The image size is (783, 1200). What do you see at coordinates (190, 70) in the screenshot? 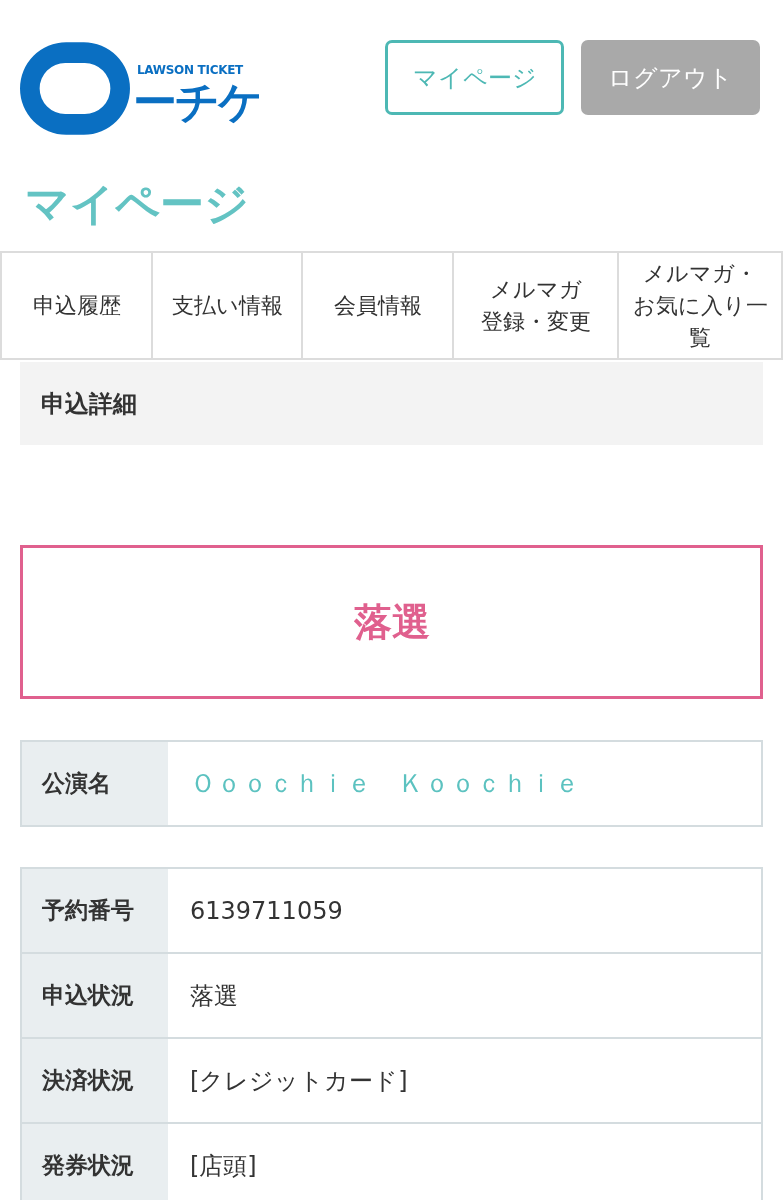
I see `logo-tagline: LAWSON TICKET` at bounding box center [190, 70].